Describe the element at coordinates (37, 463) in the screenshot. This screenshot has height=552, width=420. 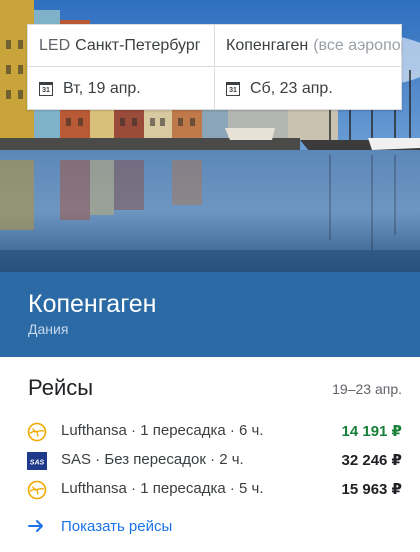
I see `svg-text: SAS` at that location.